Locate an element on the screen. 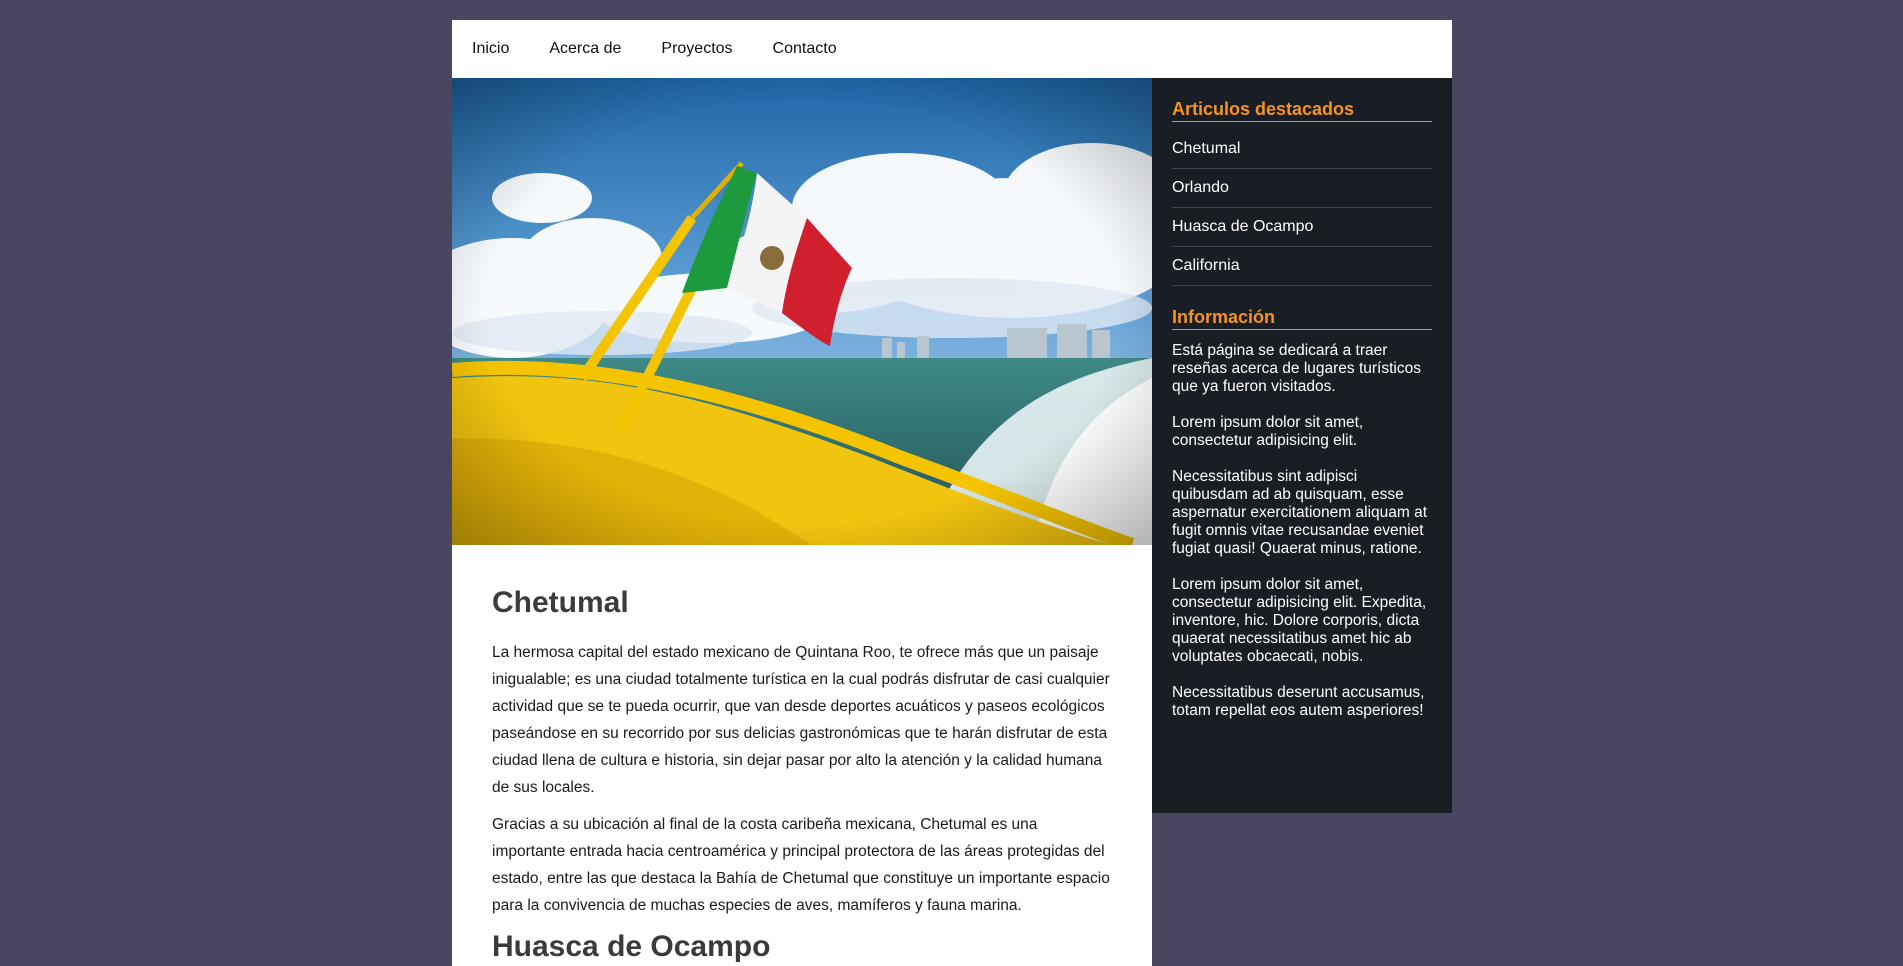 This screenshot has height=966, width=1903. top-nav: Inicio Acerca de Proyectos Contacto is located at coordinates (952, 49).